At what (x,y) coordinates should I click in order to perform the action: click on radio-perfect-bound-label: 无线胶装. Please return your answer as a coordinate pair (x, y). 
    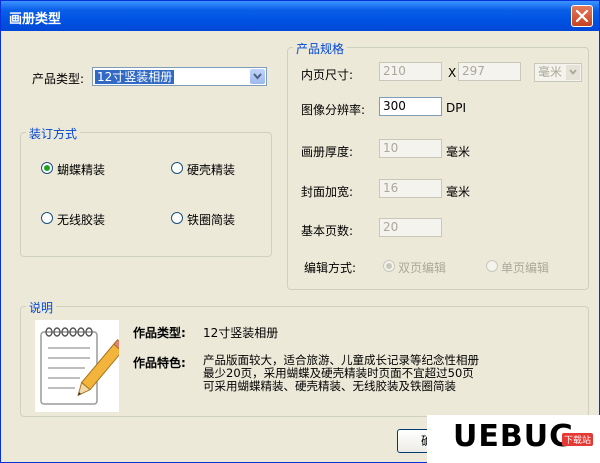
    Looking at the image, I should click on (81, 219).